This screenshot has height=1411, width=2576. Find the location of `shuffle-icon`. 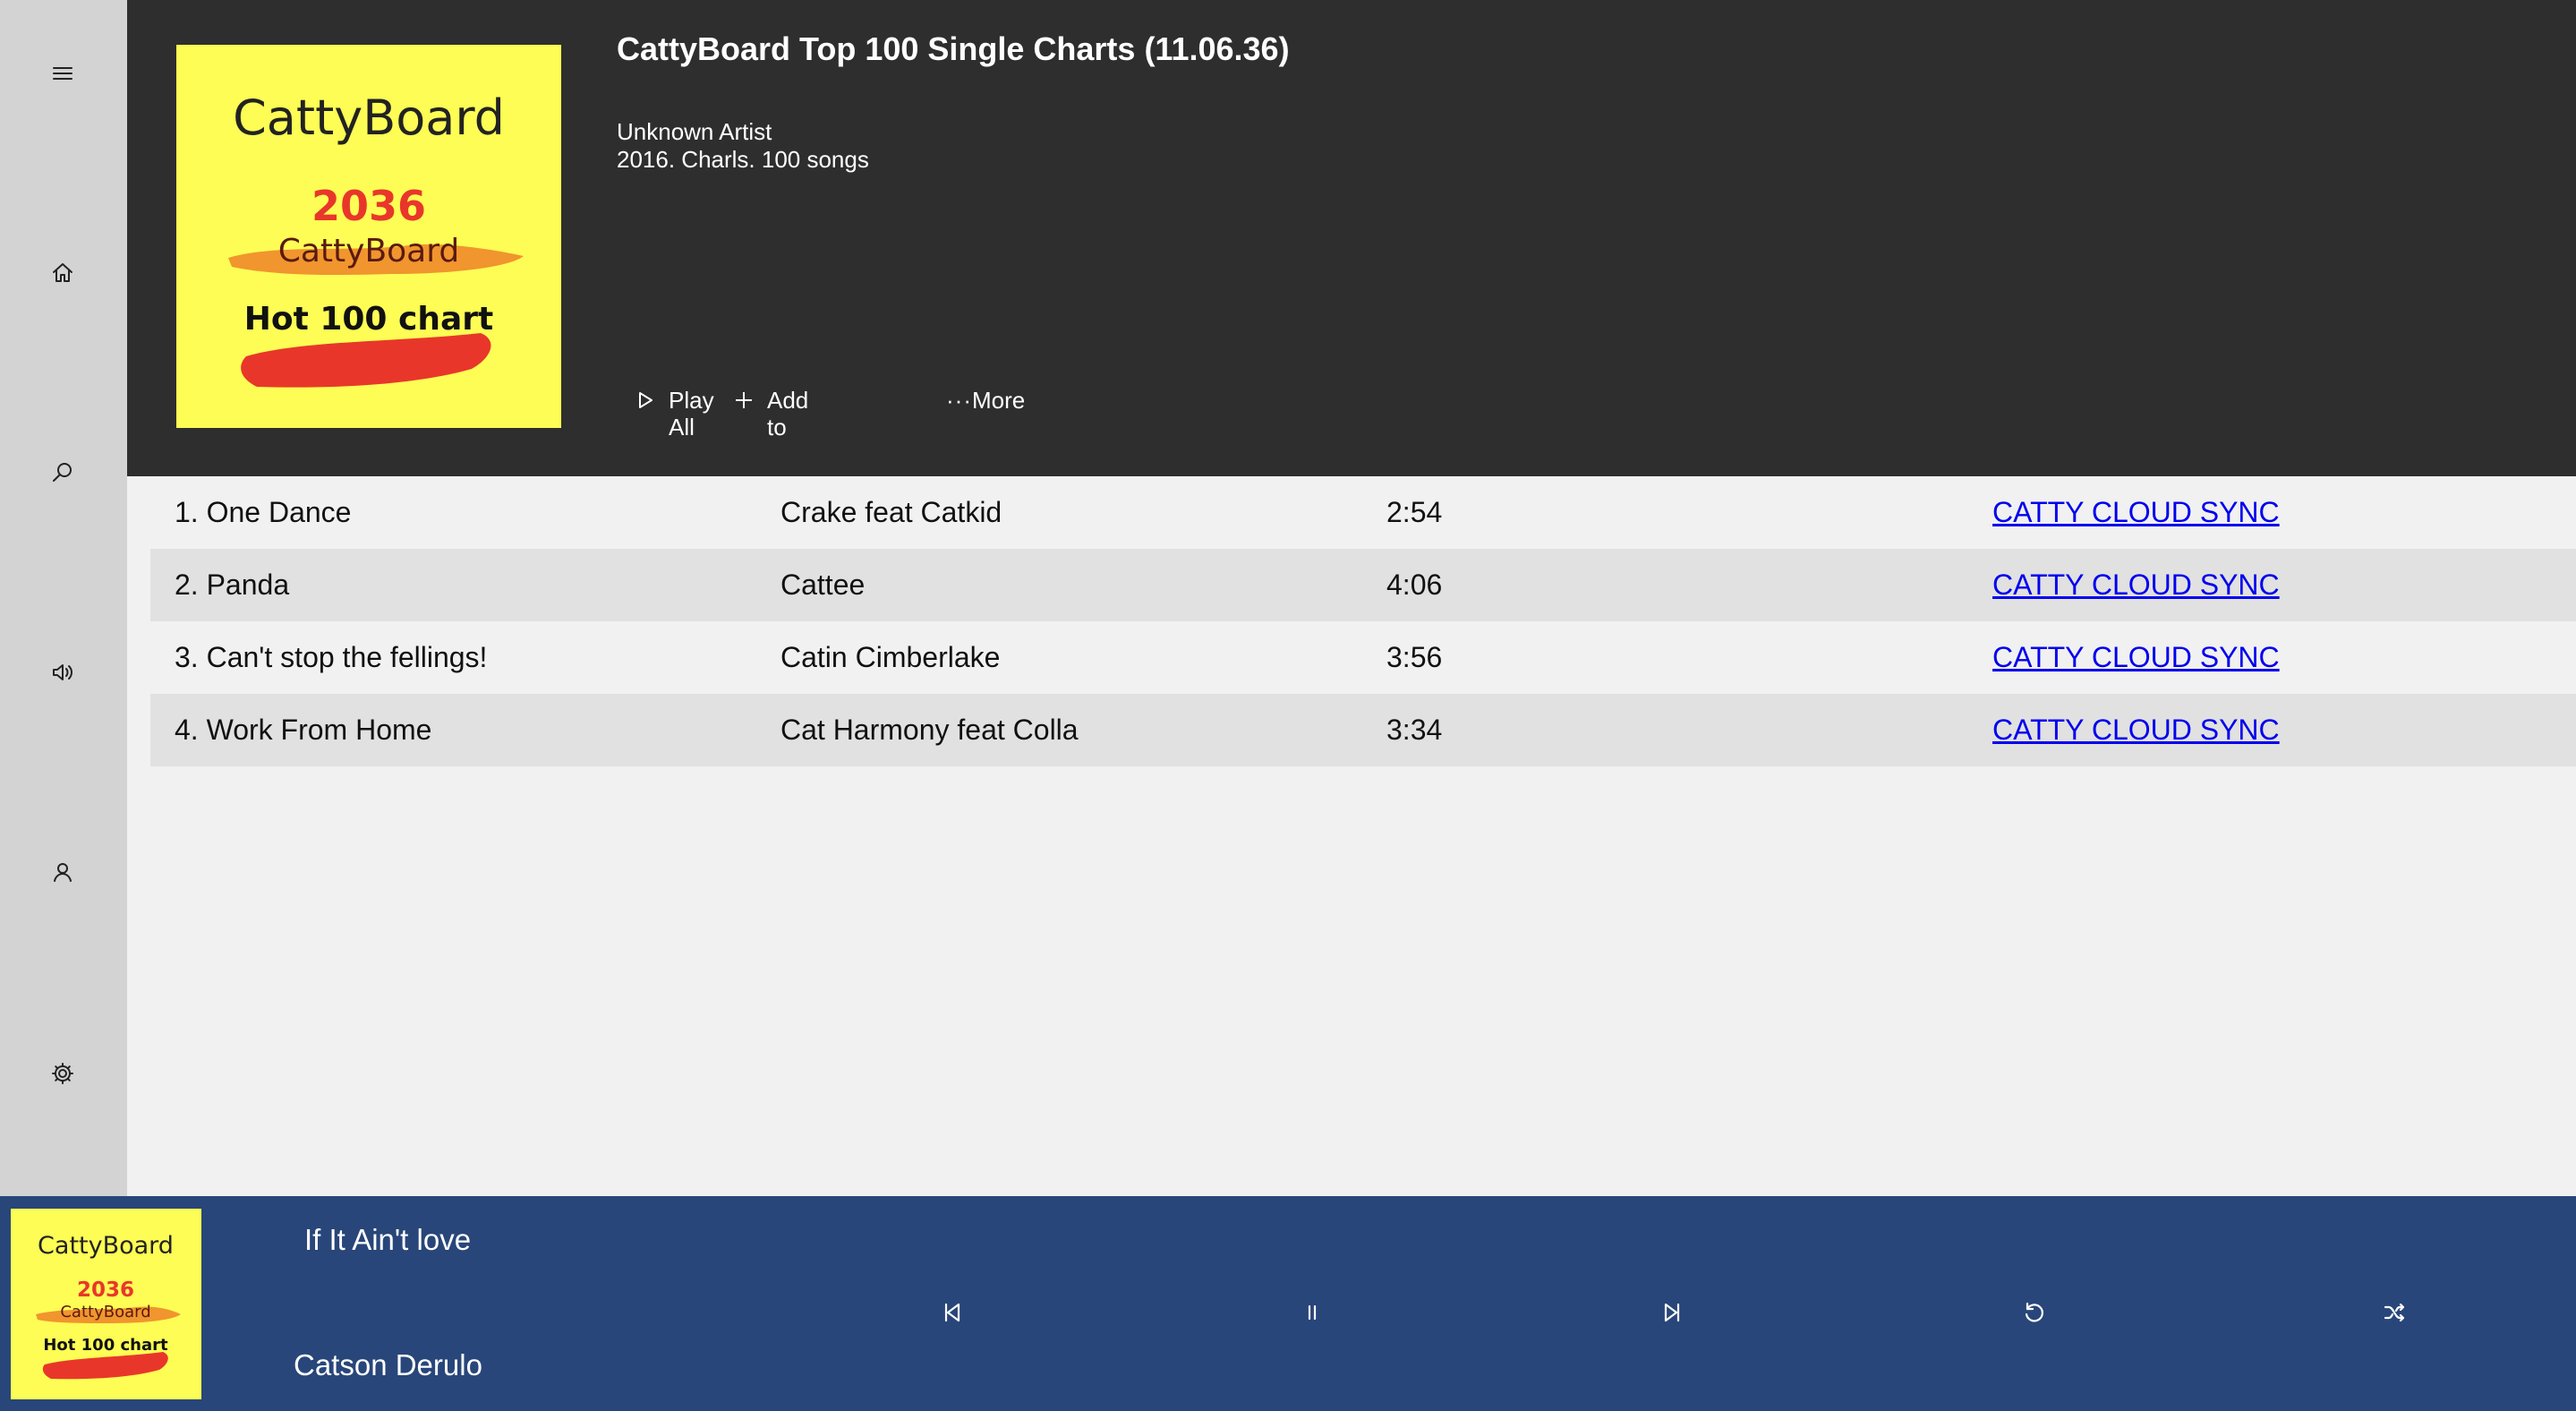

shuffle-icon is located at coordinates (2394, 1312).